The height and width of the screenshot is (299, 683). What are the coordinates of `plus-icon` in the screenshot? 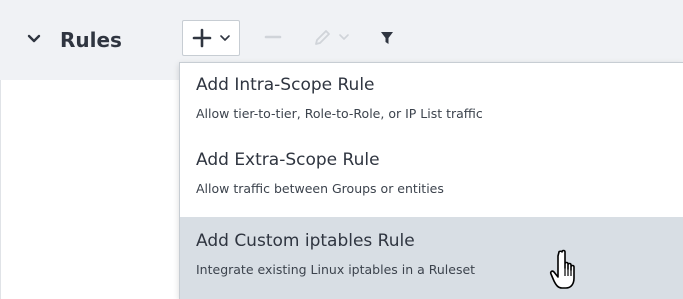 It's located at (202, 38).